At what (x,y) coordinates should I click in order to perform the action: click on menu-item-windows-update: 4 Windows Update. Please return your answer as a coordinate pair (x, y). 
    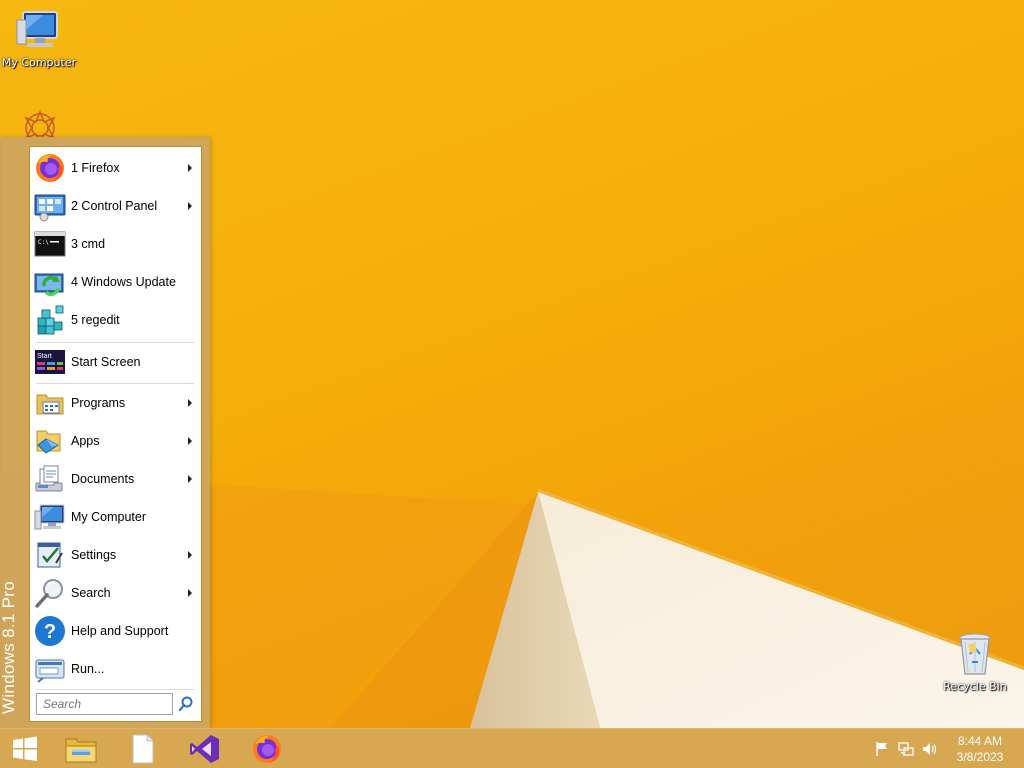
    Looking at the image, I should click on (116, 282).